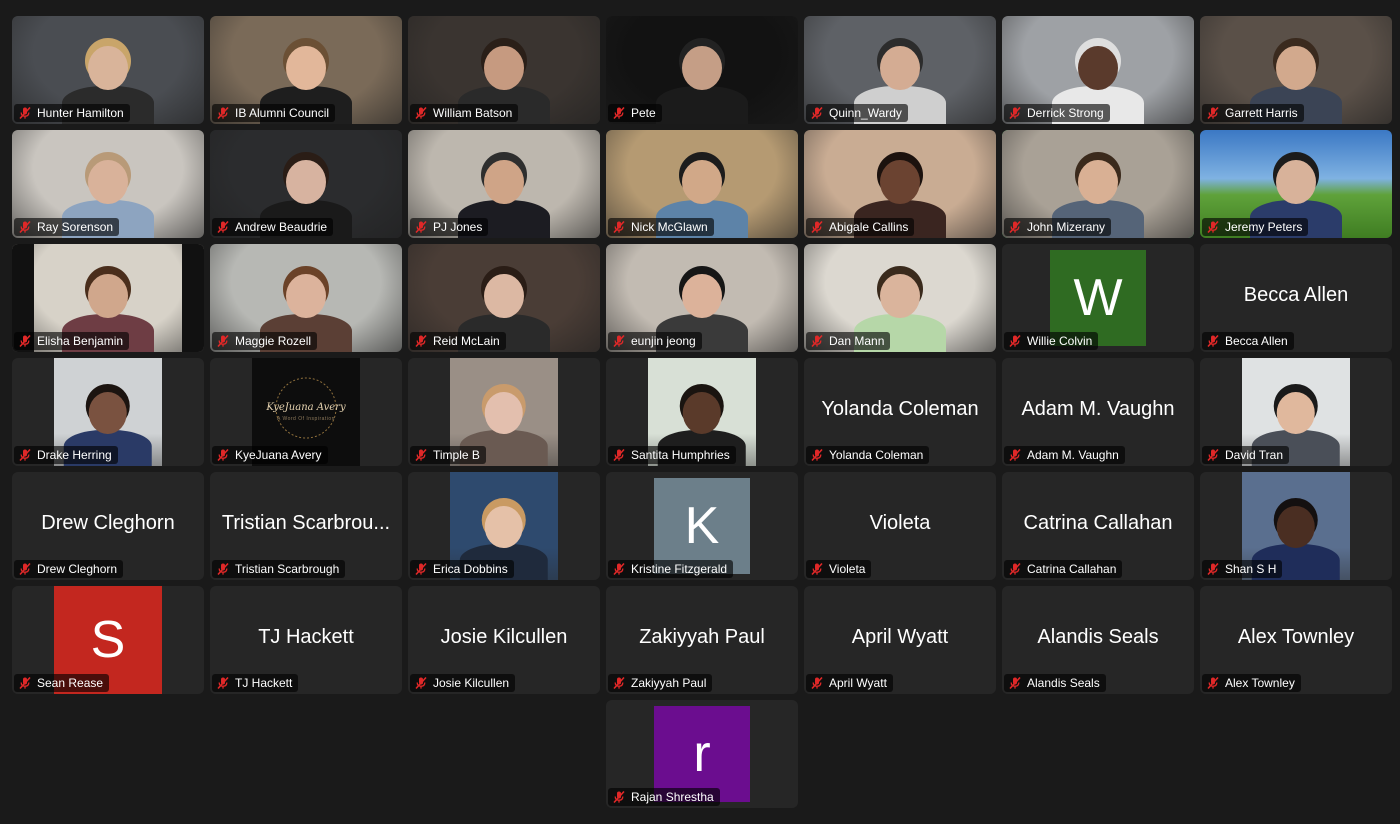 The width and height of the screenshot is (1400, 824). Describe the element at coordinates (702, 526) in the screenshot. I see `participant-tile-kristine-fitzgerald: K Kristine Fitzgerald` at that location.